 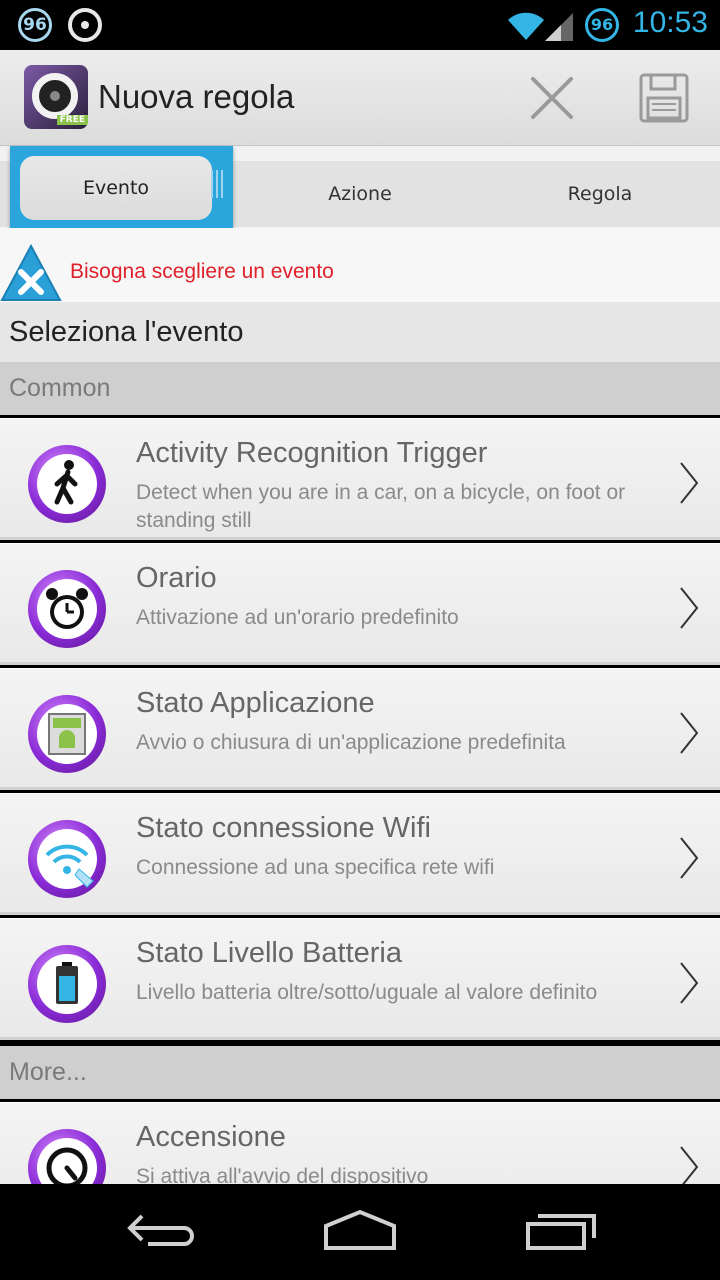 I want to click on tab-bar: Azione Regola Evento, so click(x=360, y=189).